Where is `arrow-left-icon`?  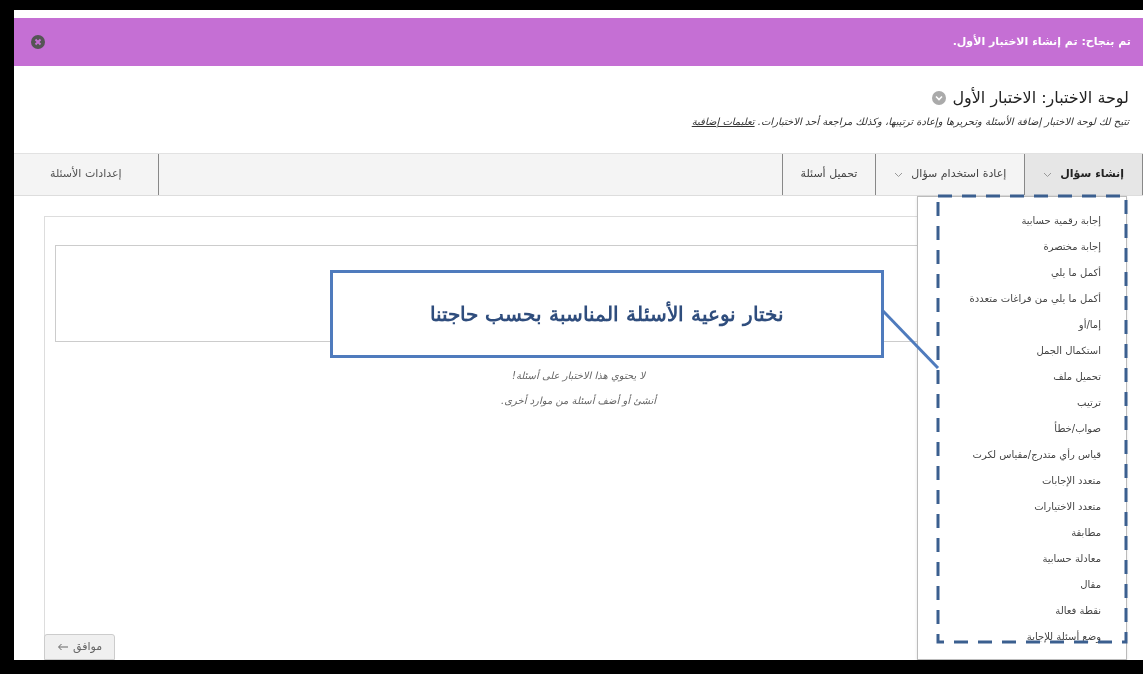
arrow-left-icon is located at coordinates (63, 647).